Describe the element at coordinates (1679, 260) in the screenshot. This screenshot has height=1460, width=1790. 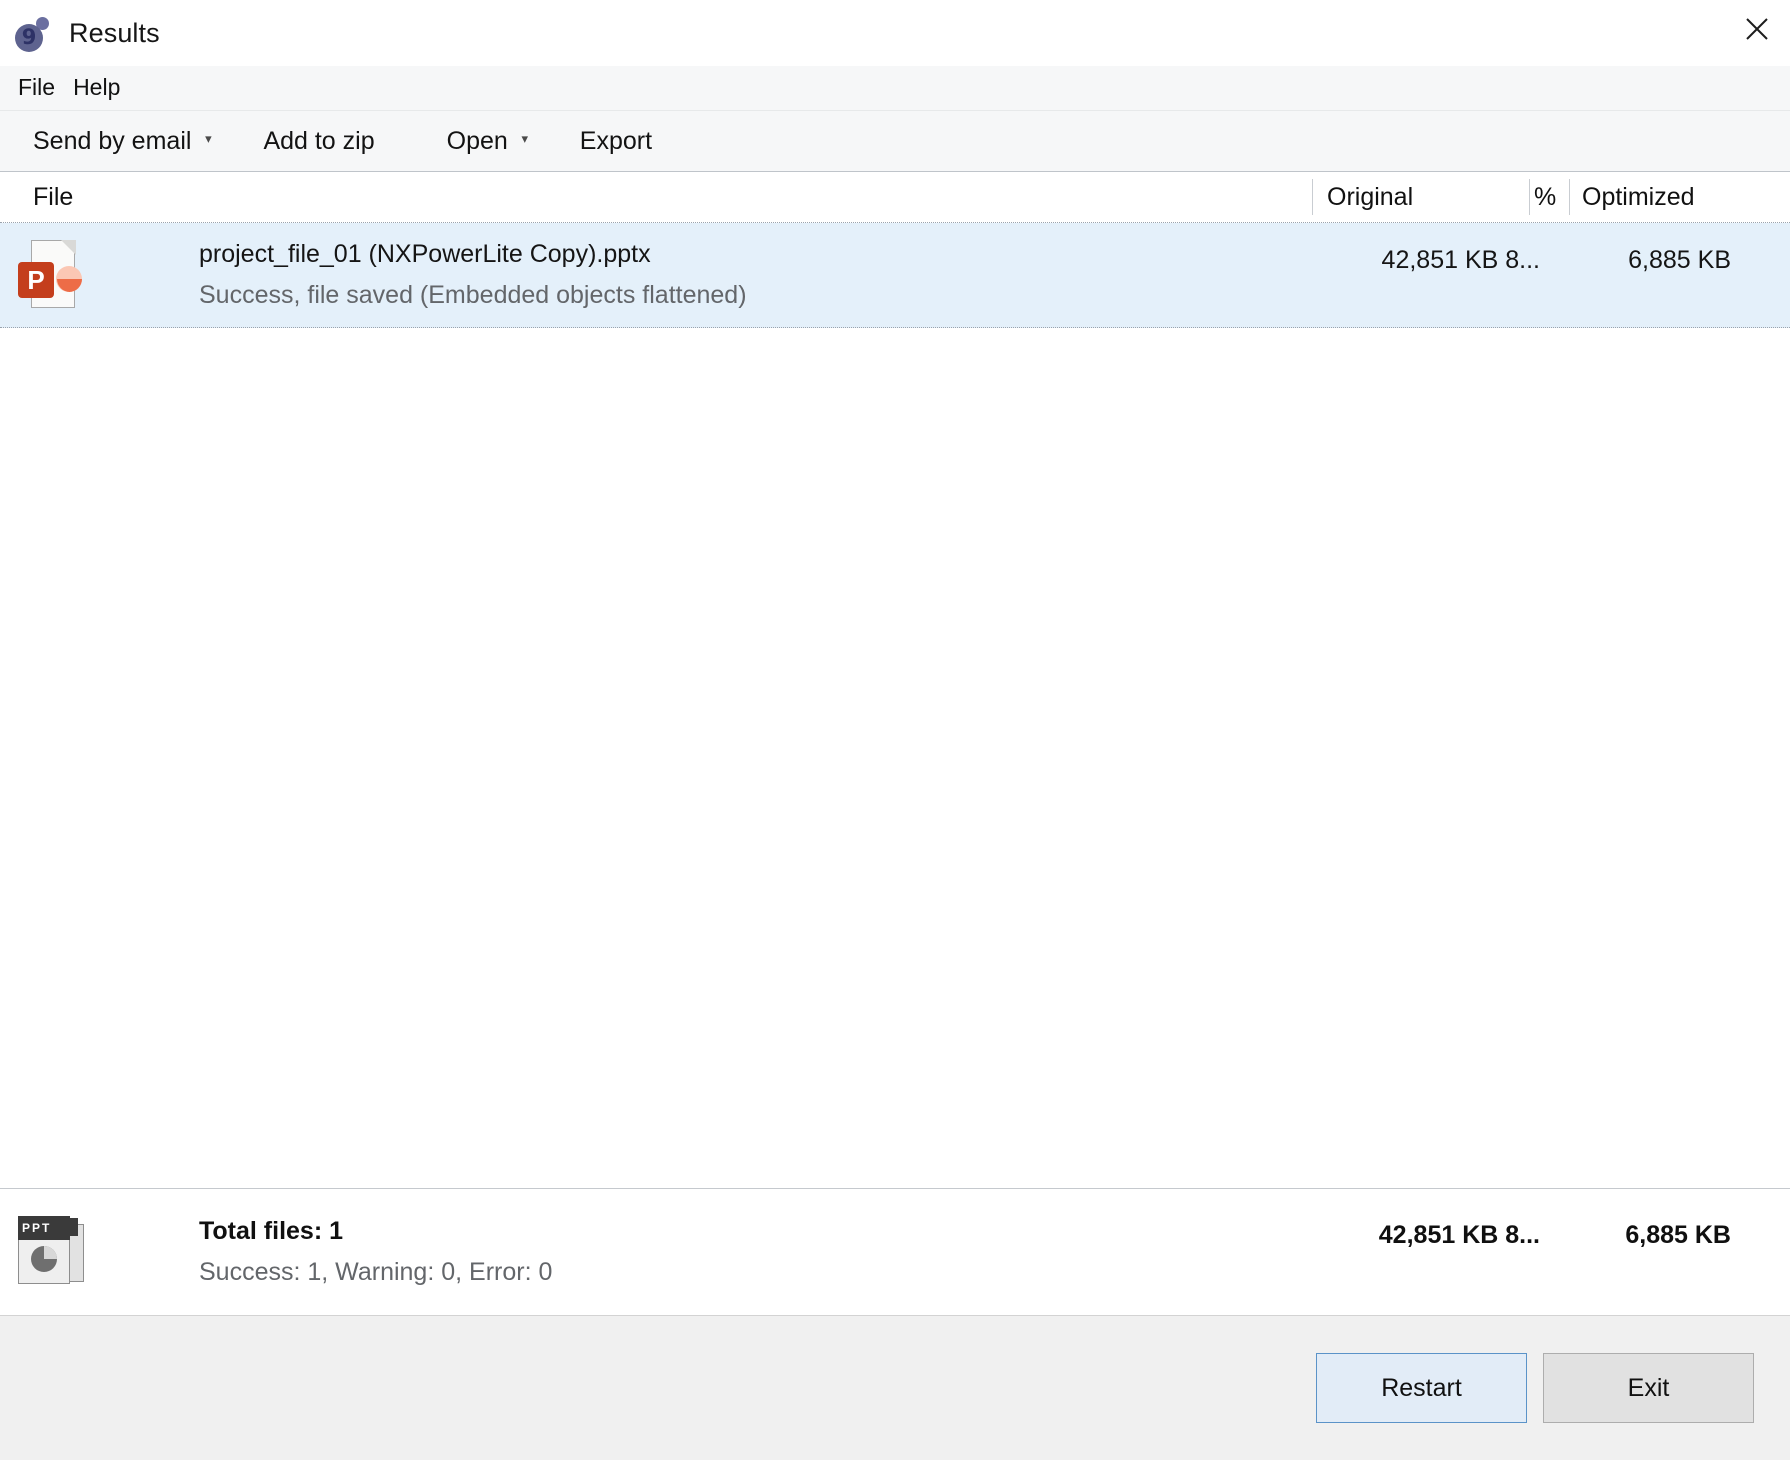
I see `row-optimized-size: 6,885 KB` at that location.